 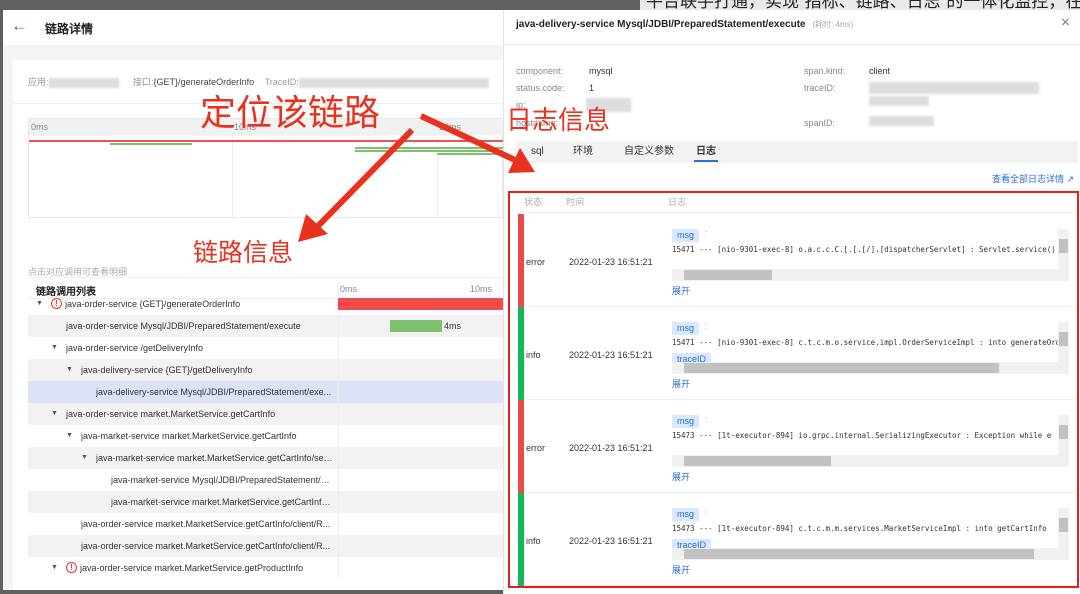 What do you see at coordinates (290, 112) in the screenshot?
I see `annotation-locate-trace: 定位该链路` at bounding box center [290, 112].